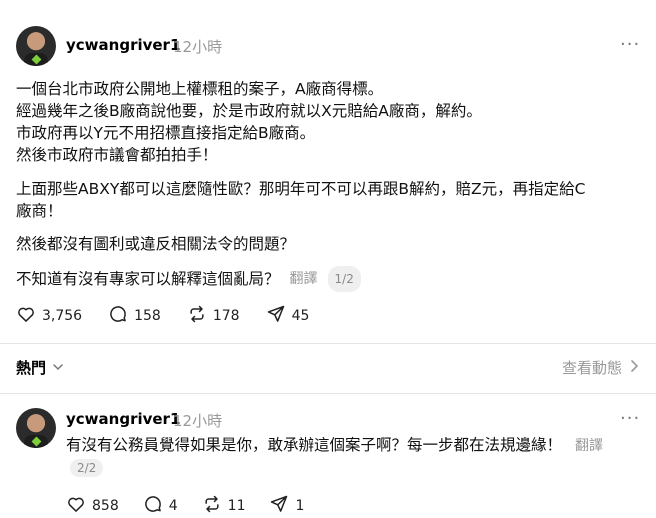 The width and height of the screenshot is (656, 518). I want to click on repost-count: 11, so click(236, 506).